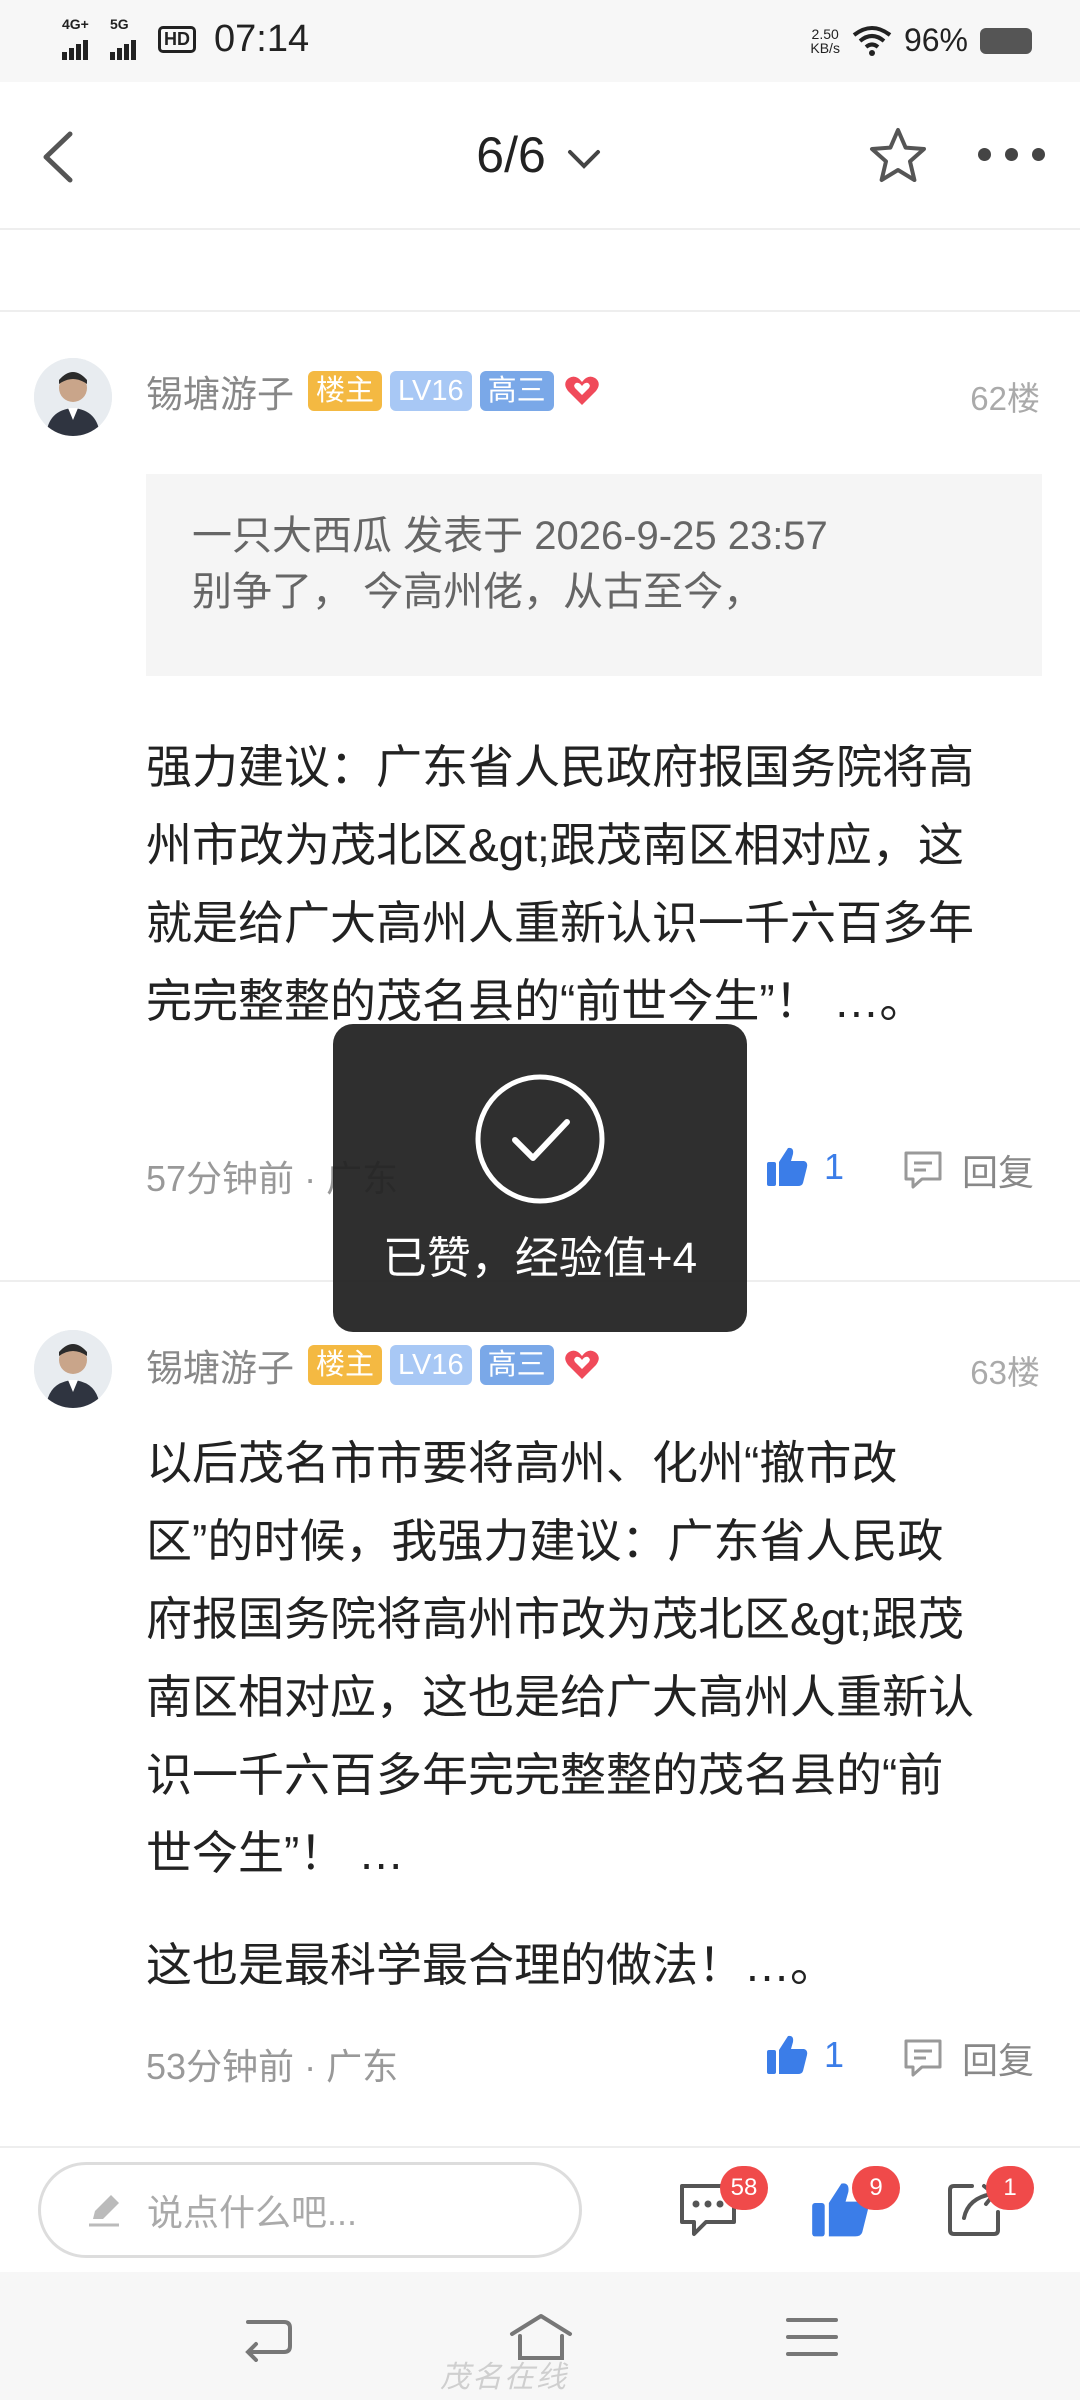  Describe the element at coordinates (540, 41) in the screenshot. I see `status-bar: 4G+ 5G HD 07:14 2.50 KB/s 96%` at that location.